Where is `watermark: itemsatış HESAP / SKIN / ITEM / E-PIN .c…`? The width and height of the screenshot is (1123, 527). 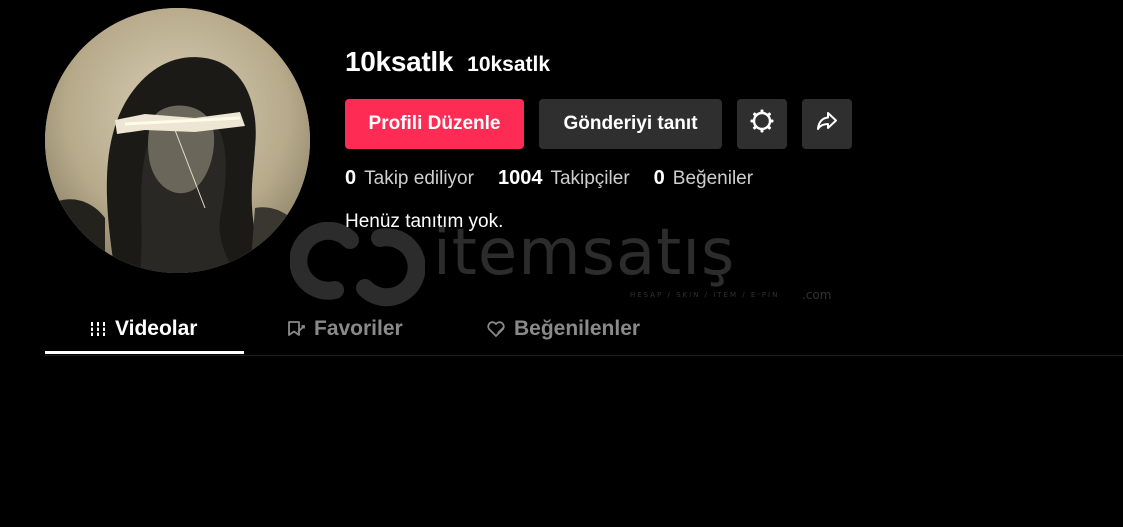
watermark: itemsatış HESAP / SKIN / ITEM / E-PIN .c… is located at coordinates (562, 261).